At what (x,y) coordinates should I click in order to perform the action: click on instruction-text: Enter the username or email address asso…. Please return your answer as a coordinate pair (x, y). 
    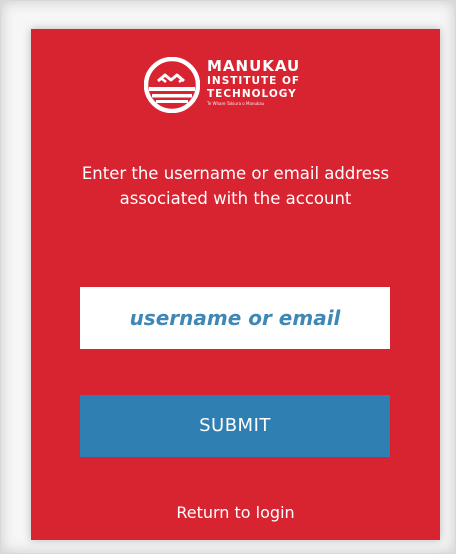
    Looking at the image, I should click on (235, 186).